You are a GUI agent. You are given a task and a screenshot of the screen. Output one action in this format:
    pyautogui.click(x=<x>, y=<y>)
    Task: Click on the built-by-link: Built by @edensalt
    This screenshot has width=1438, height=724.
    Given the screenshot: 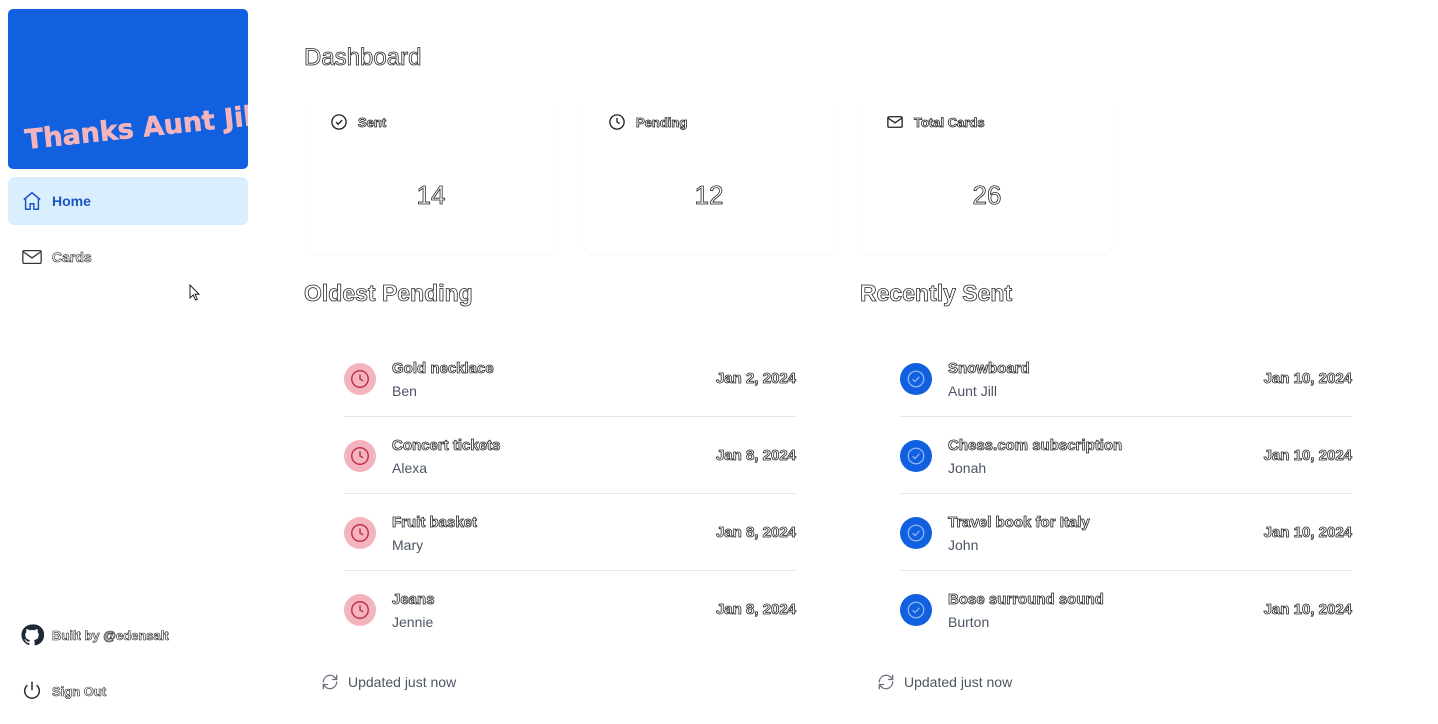 What is the action you would take?
    pyautogui.click(x=128, y=635)
    